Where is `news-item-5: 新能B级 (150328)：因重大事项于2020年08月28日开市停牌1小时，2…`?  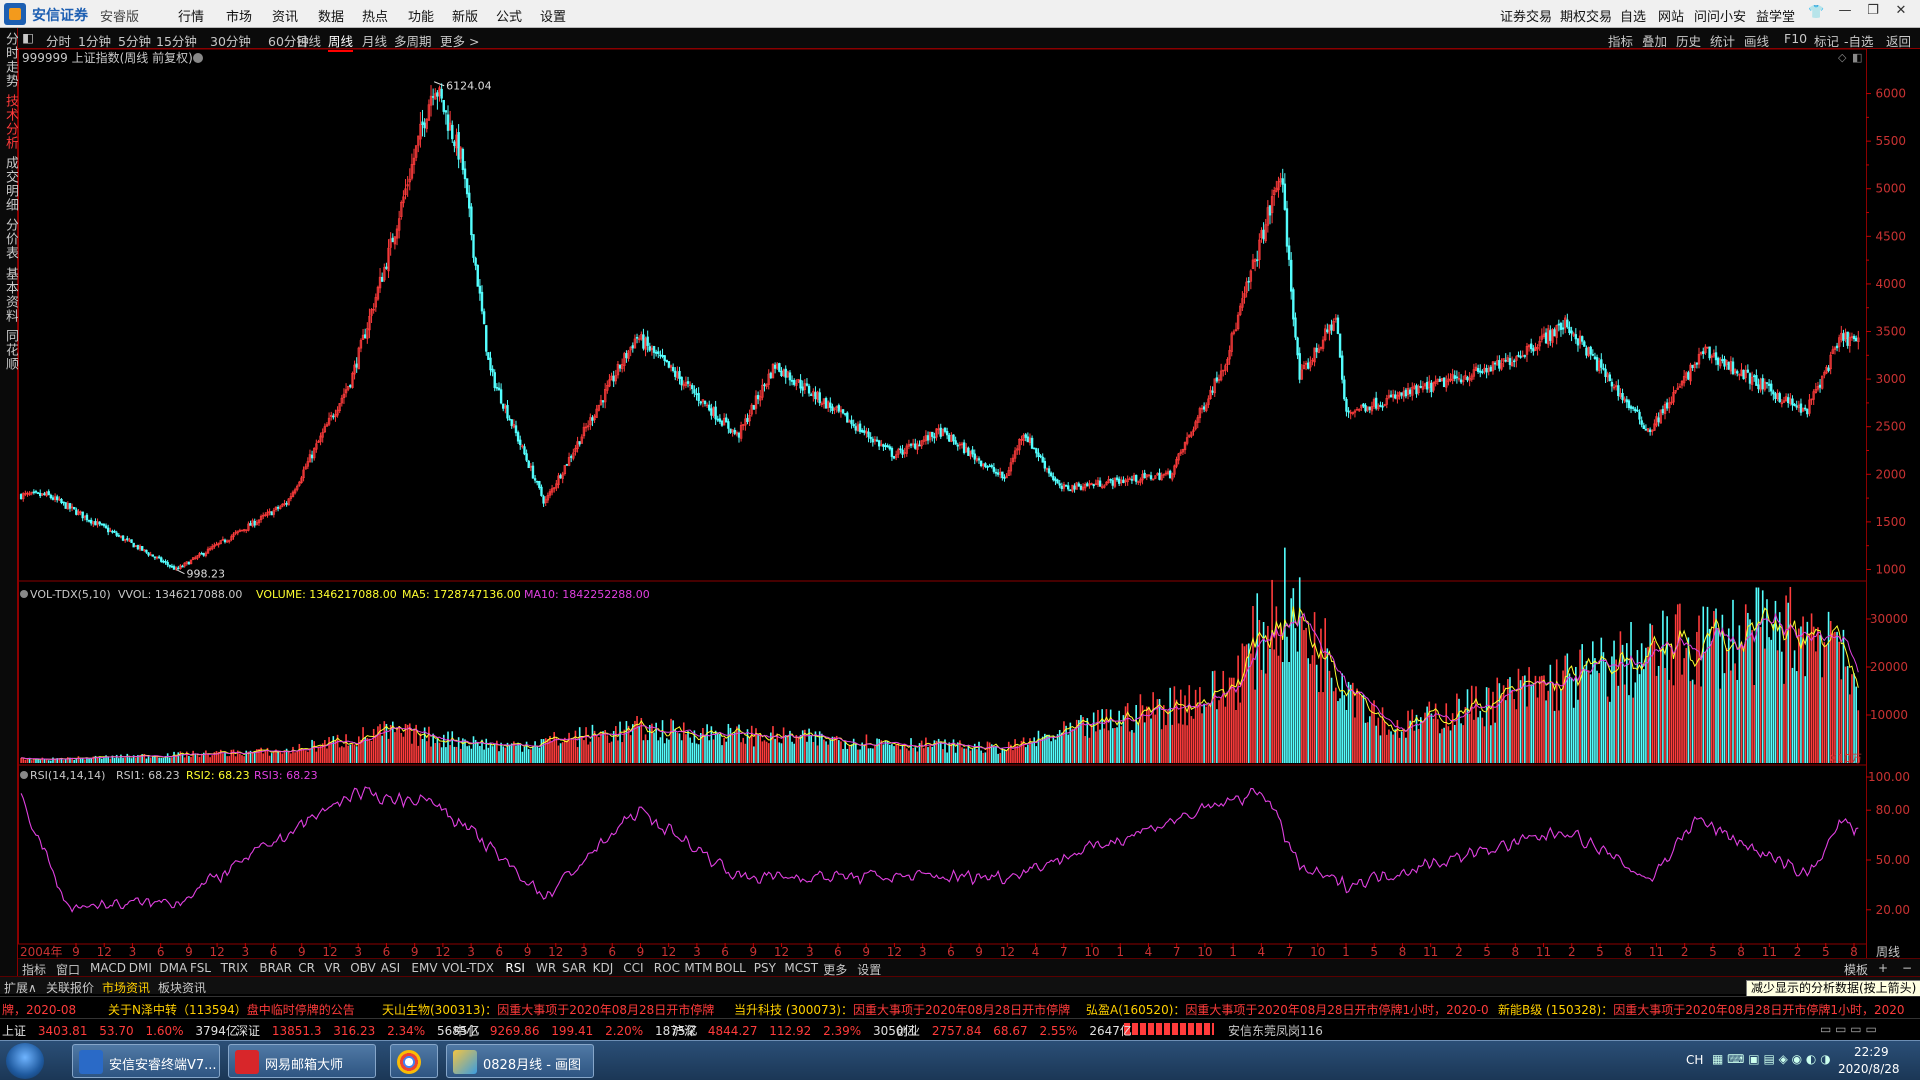 news-item-5: 新能B级 (150328)：因重大事项于2020年08月28日开市停牌1小时，2… is located at coordinates (1701, 1009).